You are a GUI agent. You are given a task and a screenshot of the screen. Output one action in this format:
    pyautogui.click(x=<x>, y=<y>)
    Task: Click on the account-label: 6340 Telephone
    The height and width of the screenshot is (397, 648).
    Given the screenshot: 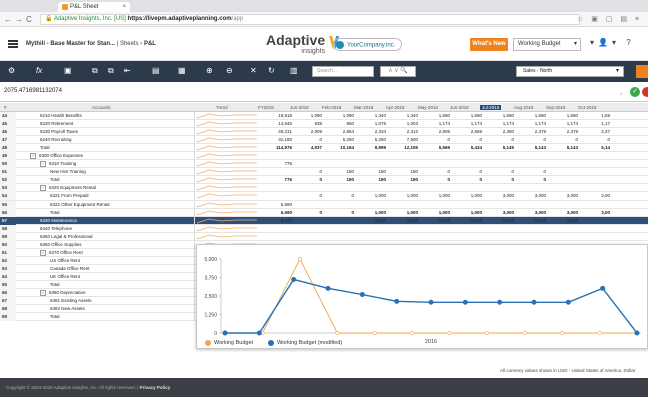 What is the action you would take?
    pyautogui.click(x=56, y=228)
    